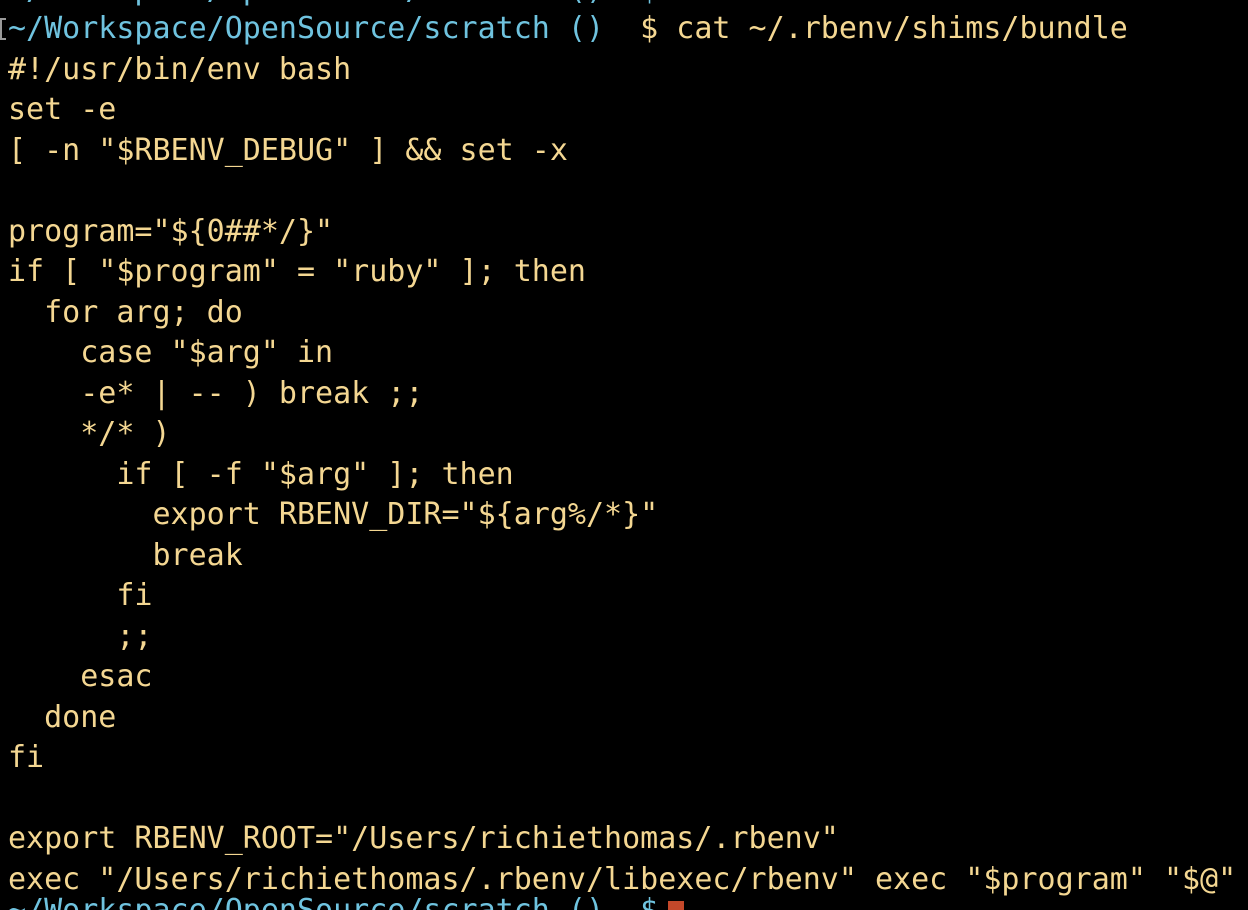  What do you see at coordinates (649, 28) in the screenshot?
I see `prompt-symbol: $` at bounding box center [649, 28].